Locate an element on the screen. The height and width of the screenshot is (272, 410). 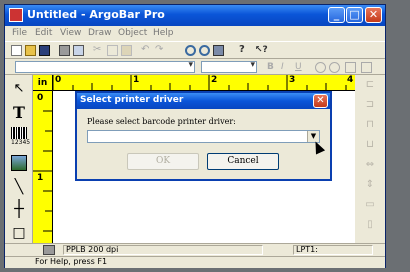
printer-driver-select: ▼ is located at coordinates (203, 136).